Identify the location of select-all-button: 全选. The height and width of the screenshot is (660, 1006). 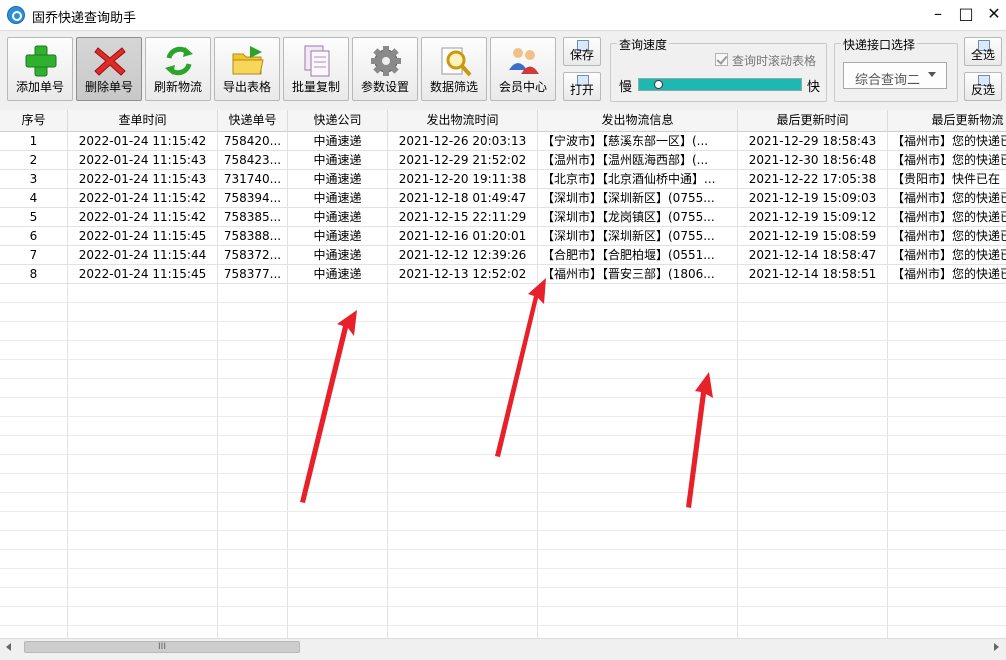
(983, 51).